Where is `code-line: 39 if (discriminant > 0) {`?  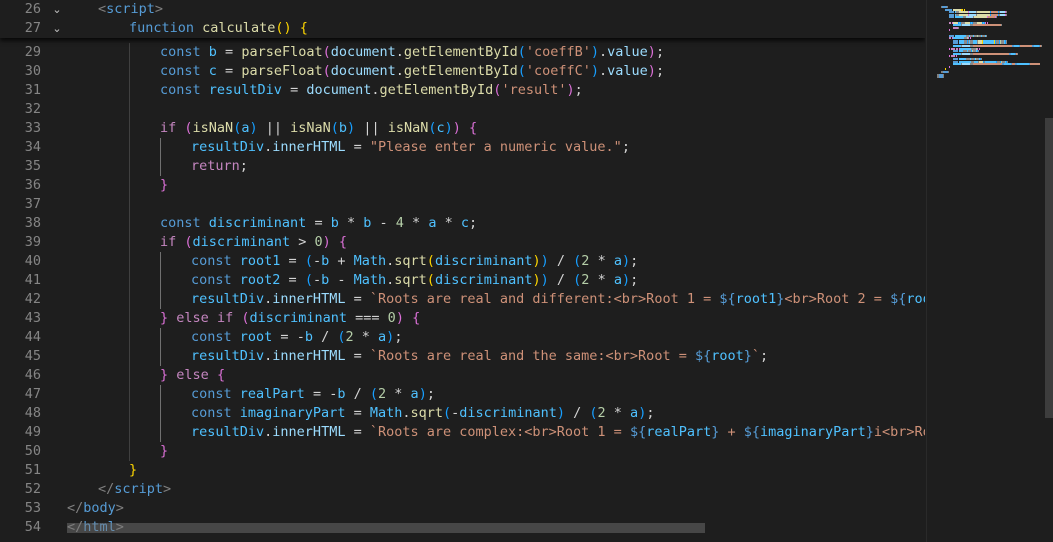
code-line: 39 if (discriminant > 0) { is located at coordinates (462, 242).